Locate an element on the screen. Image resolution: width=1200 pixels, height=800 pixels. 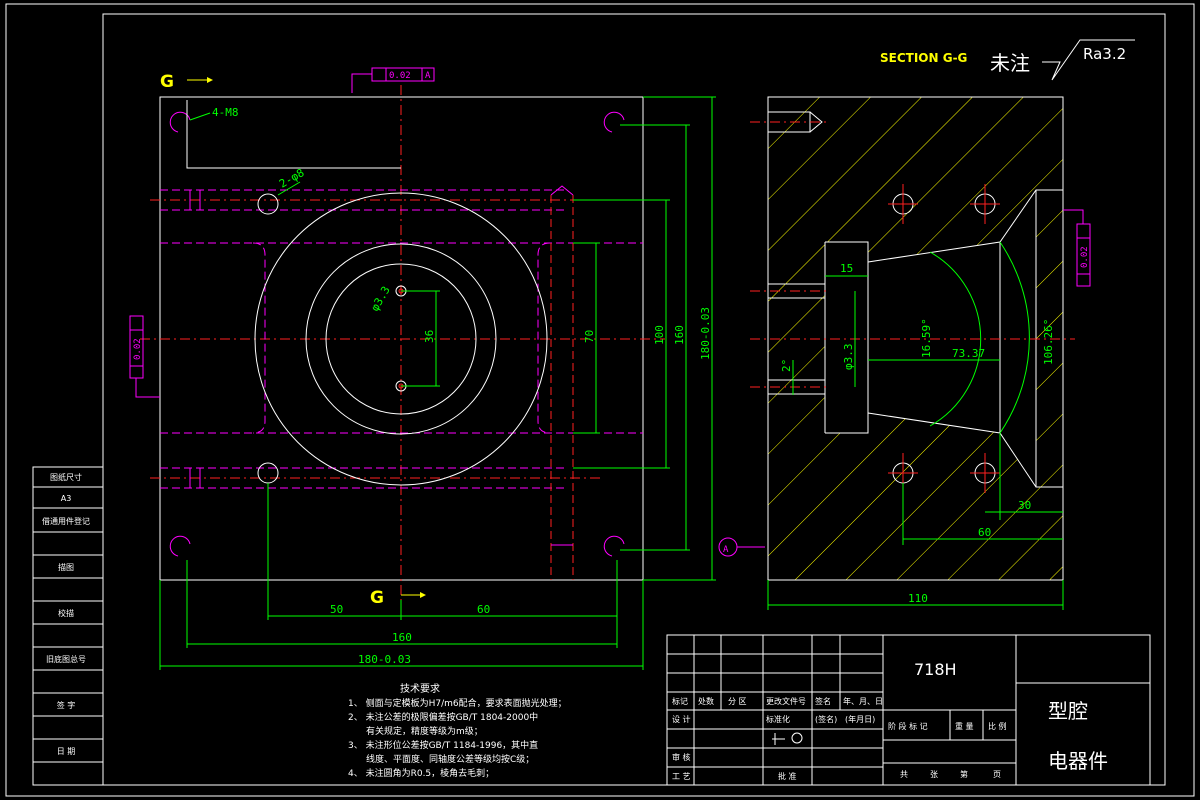
left-info-column: 图纸尺寸 A3 借通用件登记 描图 校描 旧底图总号 签 字 日 期 is located at coordinates (68, 626).